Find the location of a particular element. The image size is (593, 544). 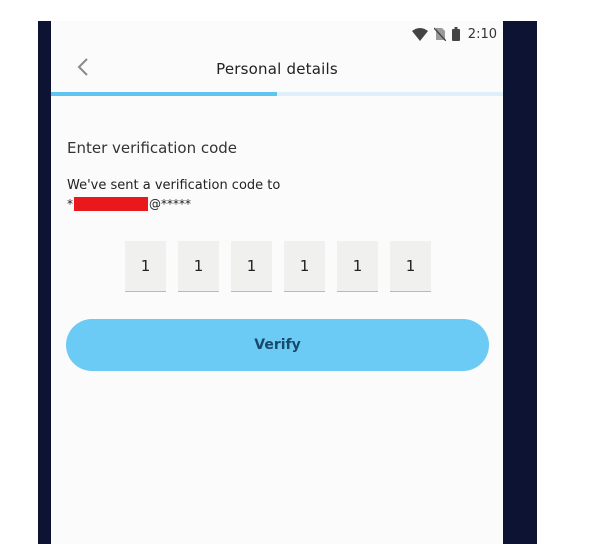

masked-email: * @***** is located at coordinates (129, 204).